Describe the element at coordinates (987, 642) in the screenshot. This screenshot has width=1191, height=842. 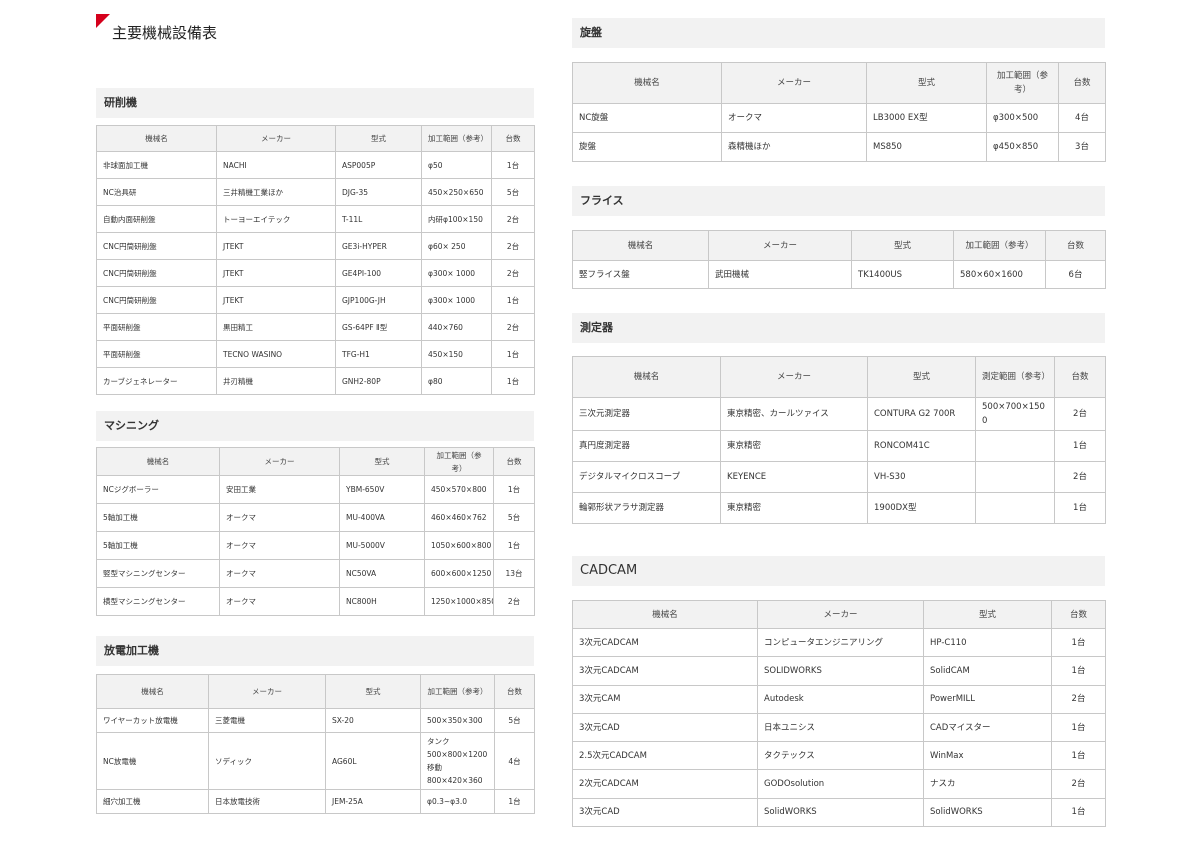
I see `cell-model: HP-C110` at that location.